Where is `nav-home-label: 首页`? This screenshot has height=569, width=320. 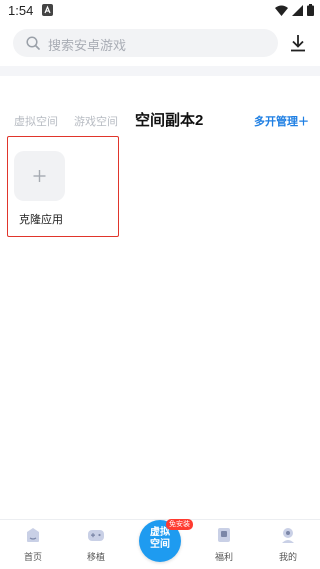
nav-home-label: 首页 is located at coordinates (32, 557).